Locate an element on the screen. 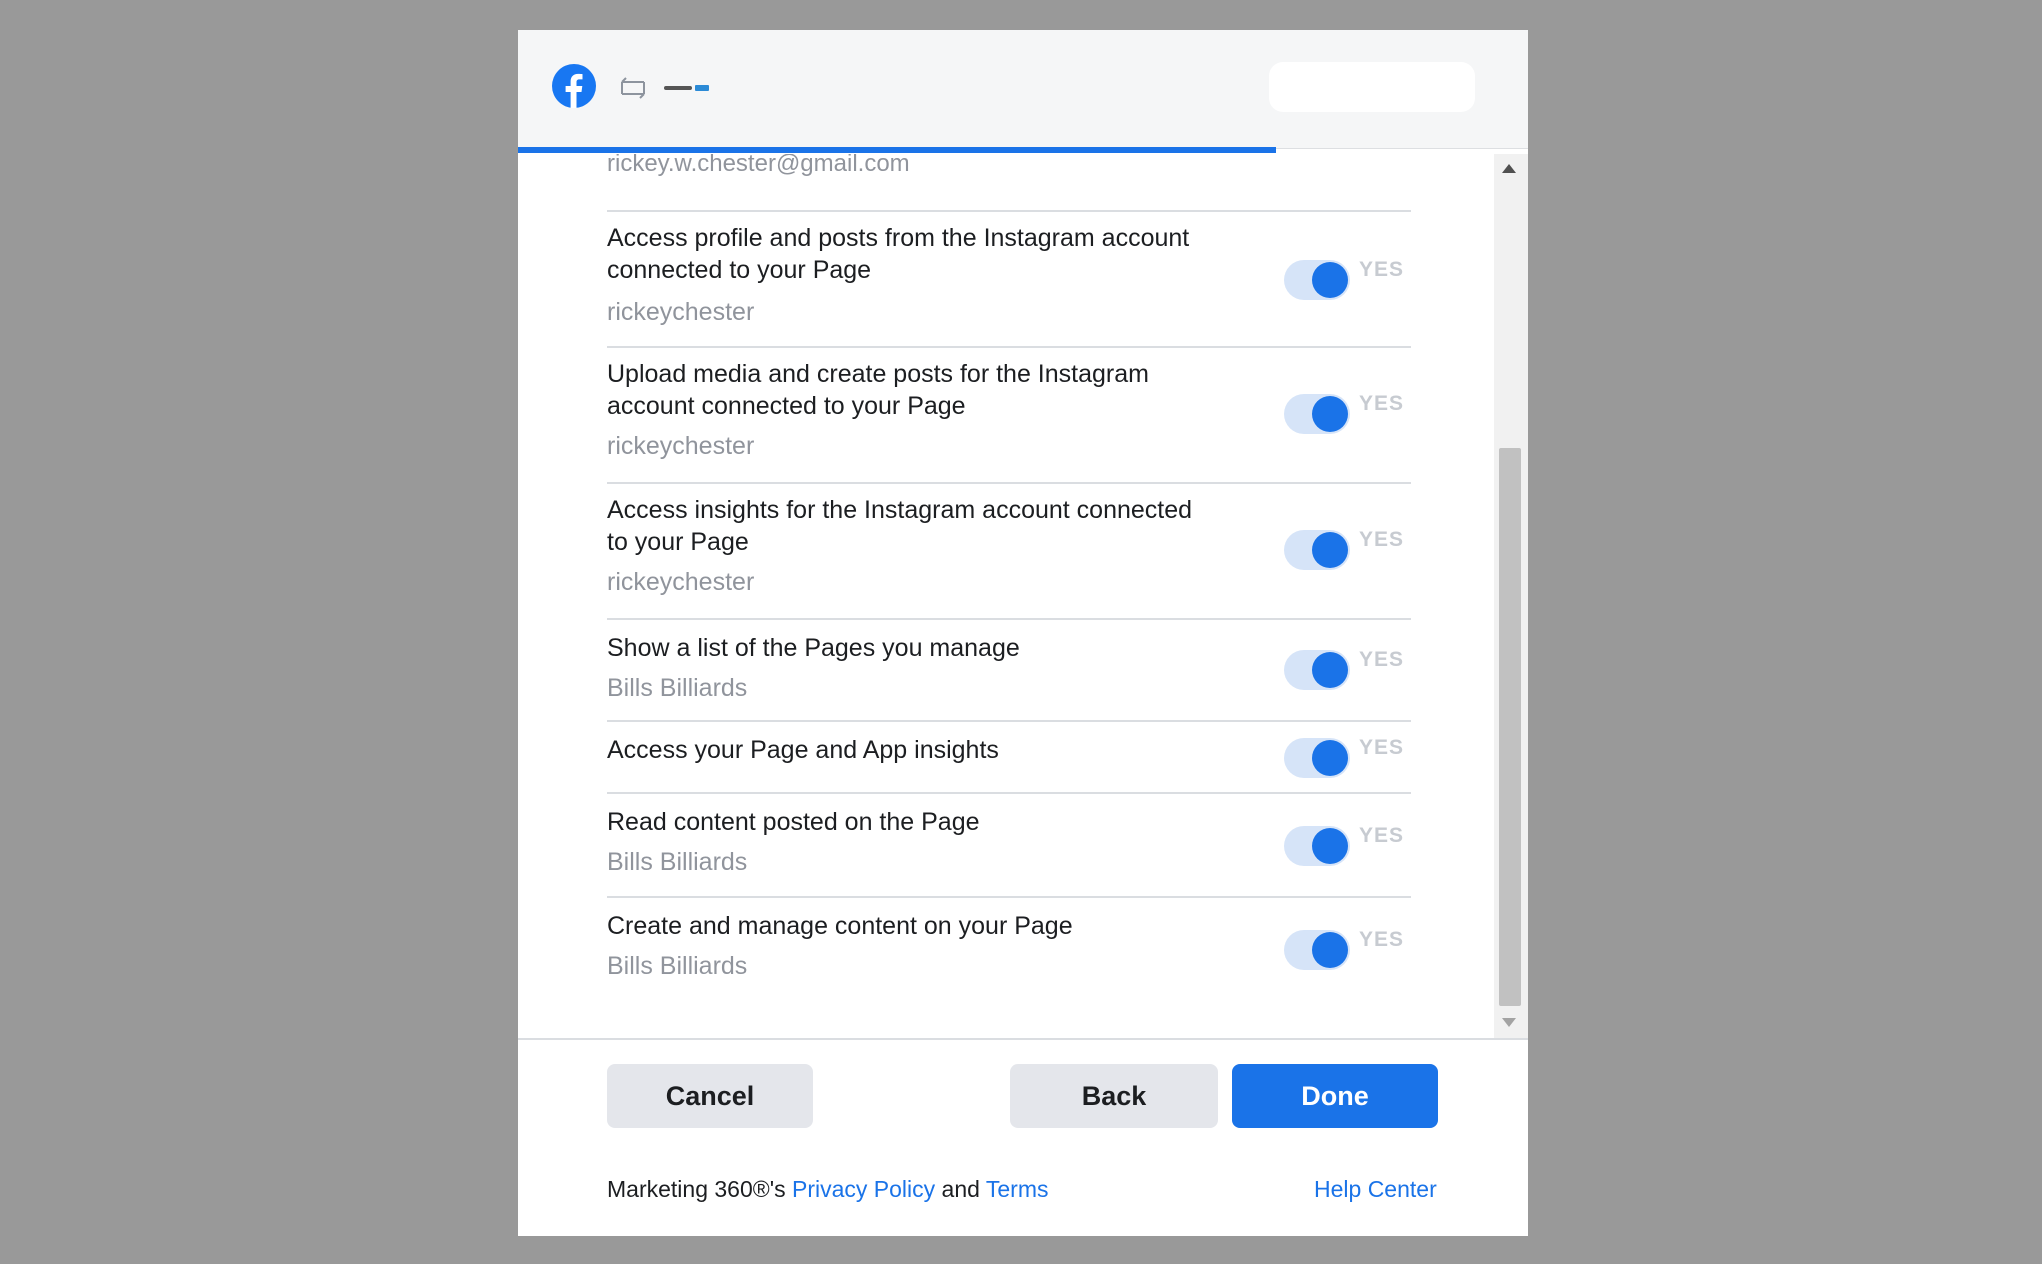  account-pill is located at coordinates (1372, 87).